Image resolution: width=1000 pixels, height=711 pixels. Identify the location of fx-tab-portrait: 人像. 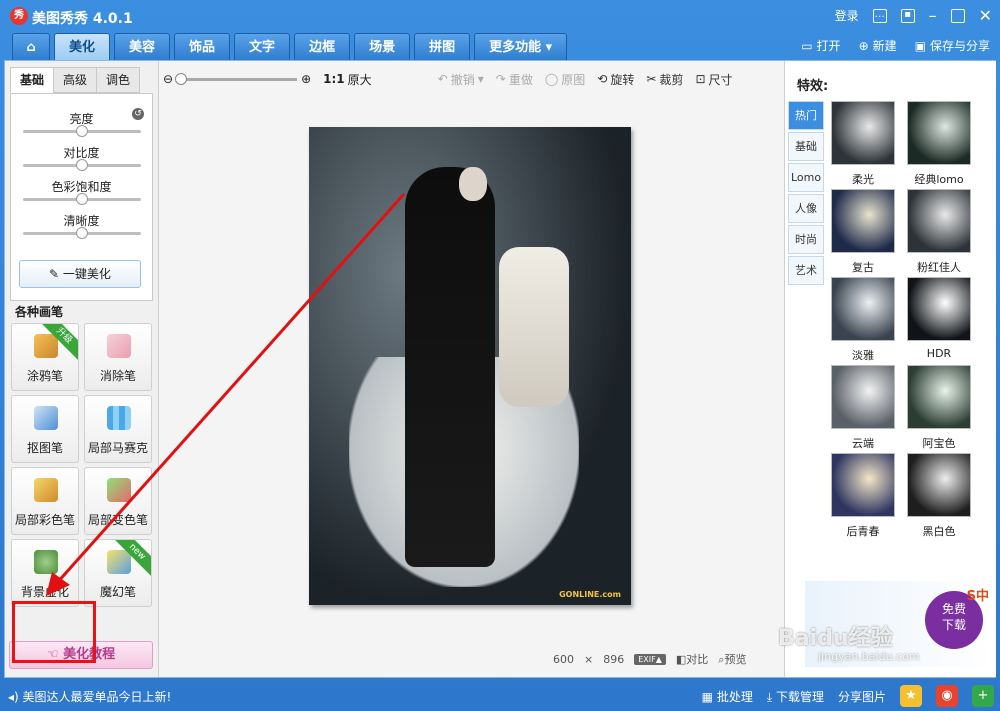
(806, 208).